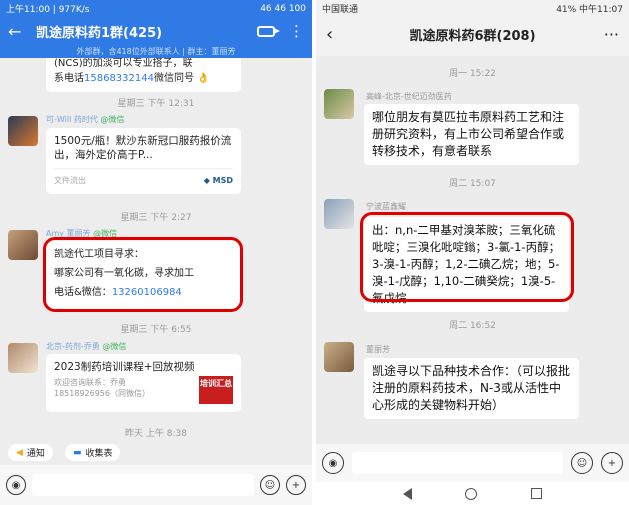  Describe the element at coordinates (378, 349) in the screenshot. I see `sender-name: 董丽芳` at that location.